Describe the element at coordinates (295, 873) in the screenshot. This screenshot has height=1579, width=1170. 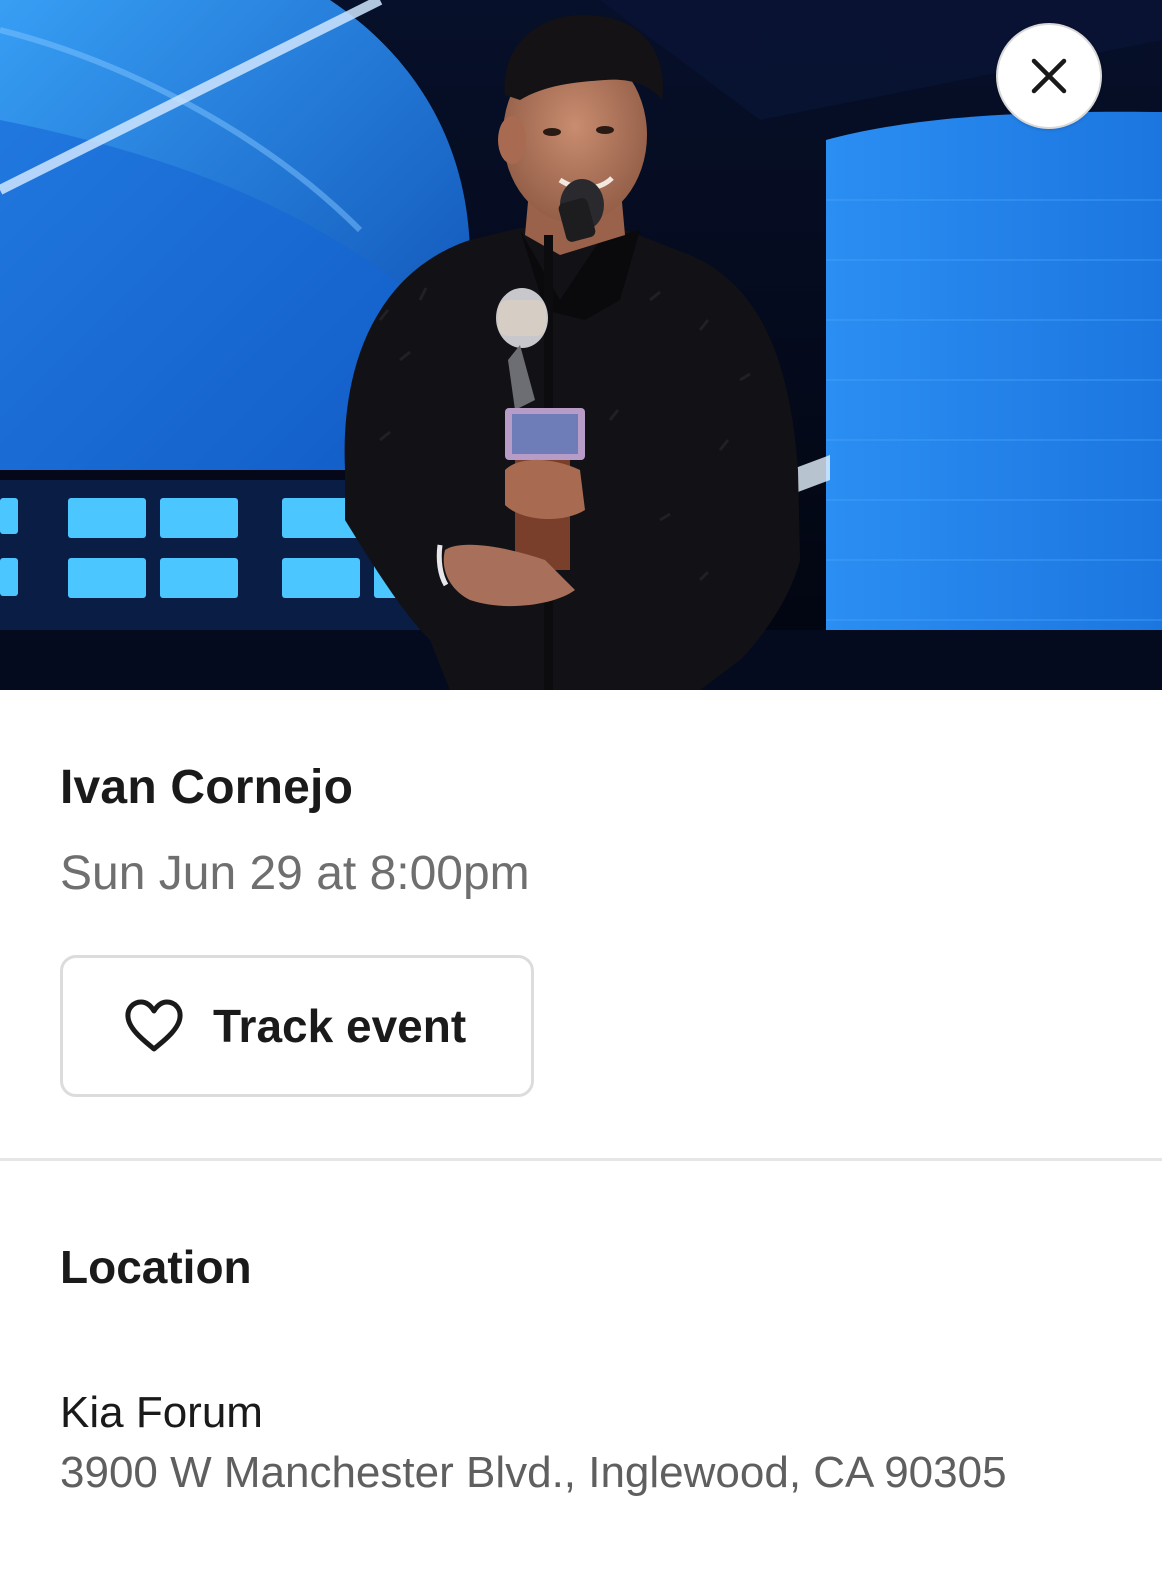
I see `event-datetime: Sun Jun 29 at 8:00pm` at that location.